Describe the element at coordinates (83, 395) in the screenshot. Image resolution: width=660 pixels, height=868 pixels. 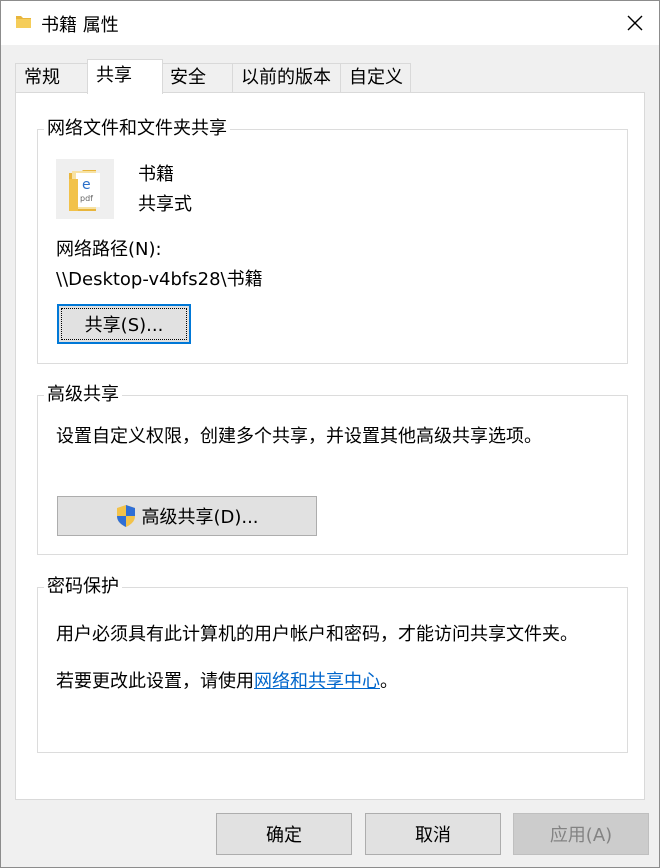
I see `advanced-share-legend: 高级共享` at that location.